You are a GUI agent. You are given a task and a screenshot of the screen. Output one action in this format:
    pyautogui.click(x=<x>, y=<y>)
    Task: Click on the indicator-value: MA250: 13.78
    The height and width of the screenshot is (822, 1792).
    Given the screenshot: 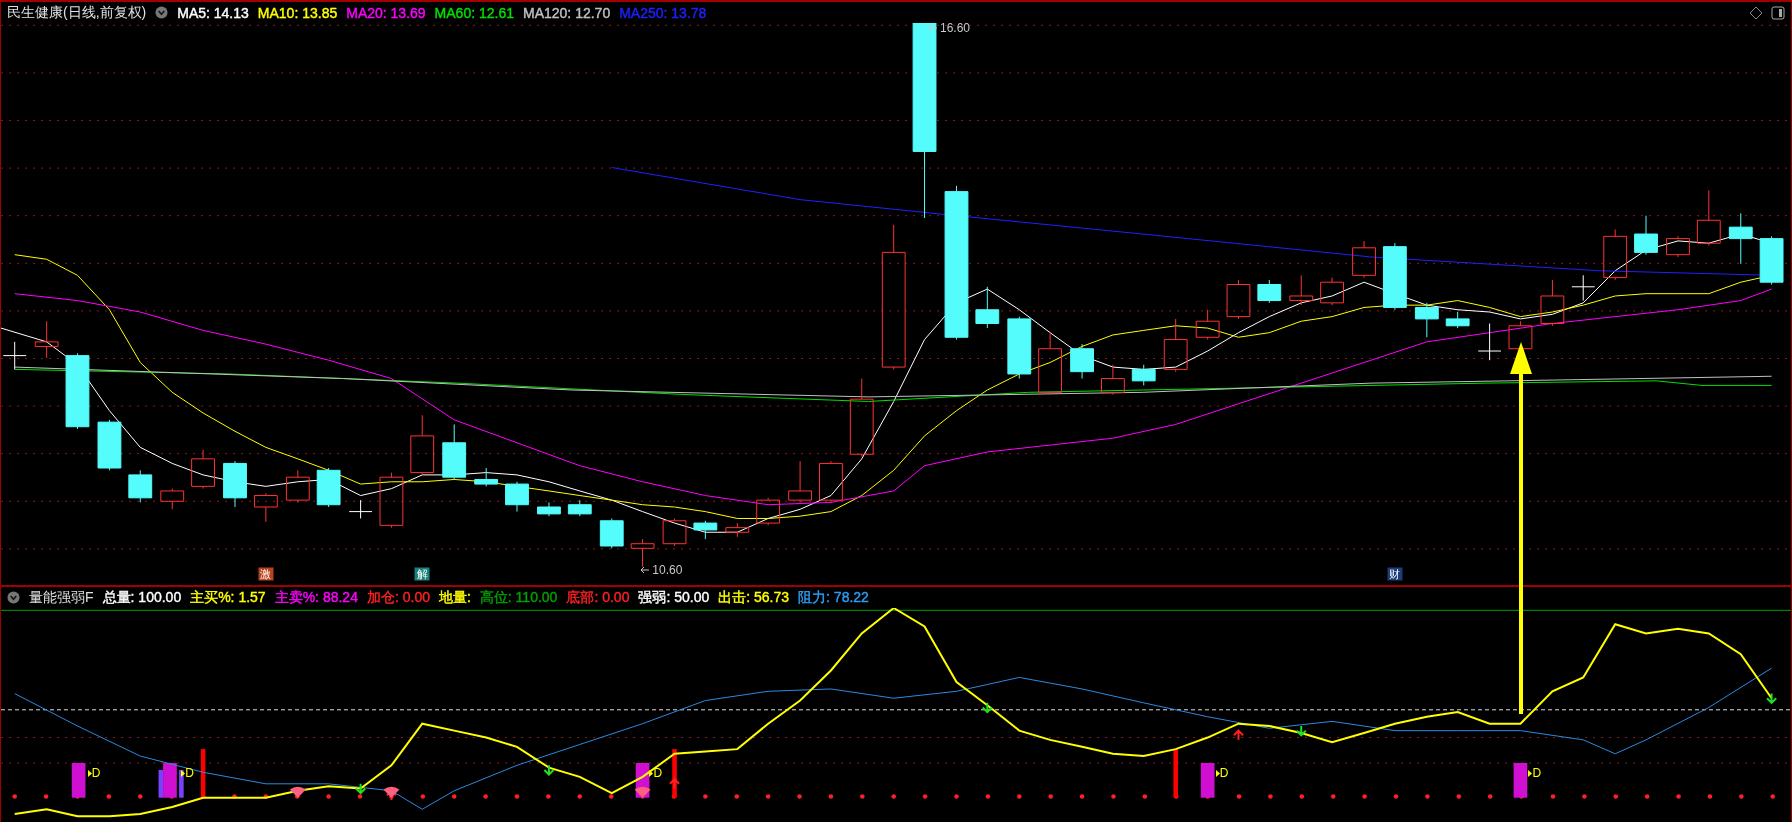 What is the action you would take?
    pyautogui.click(x=663, y=12)
    